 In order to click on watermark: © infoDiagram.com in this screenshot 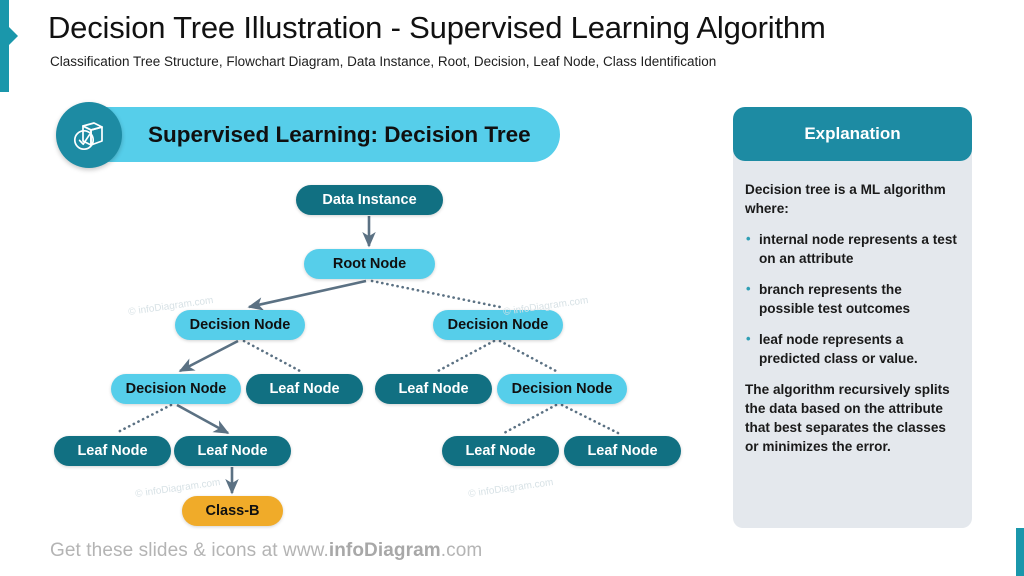, I will do `click(511, 488)`.